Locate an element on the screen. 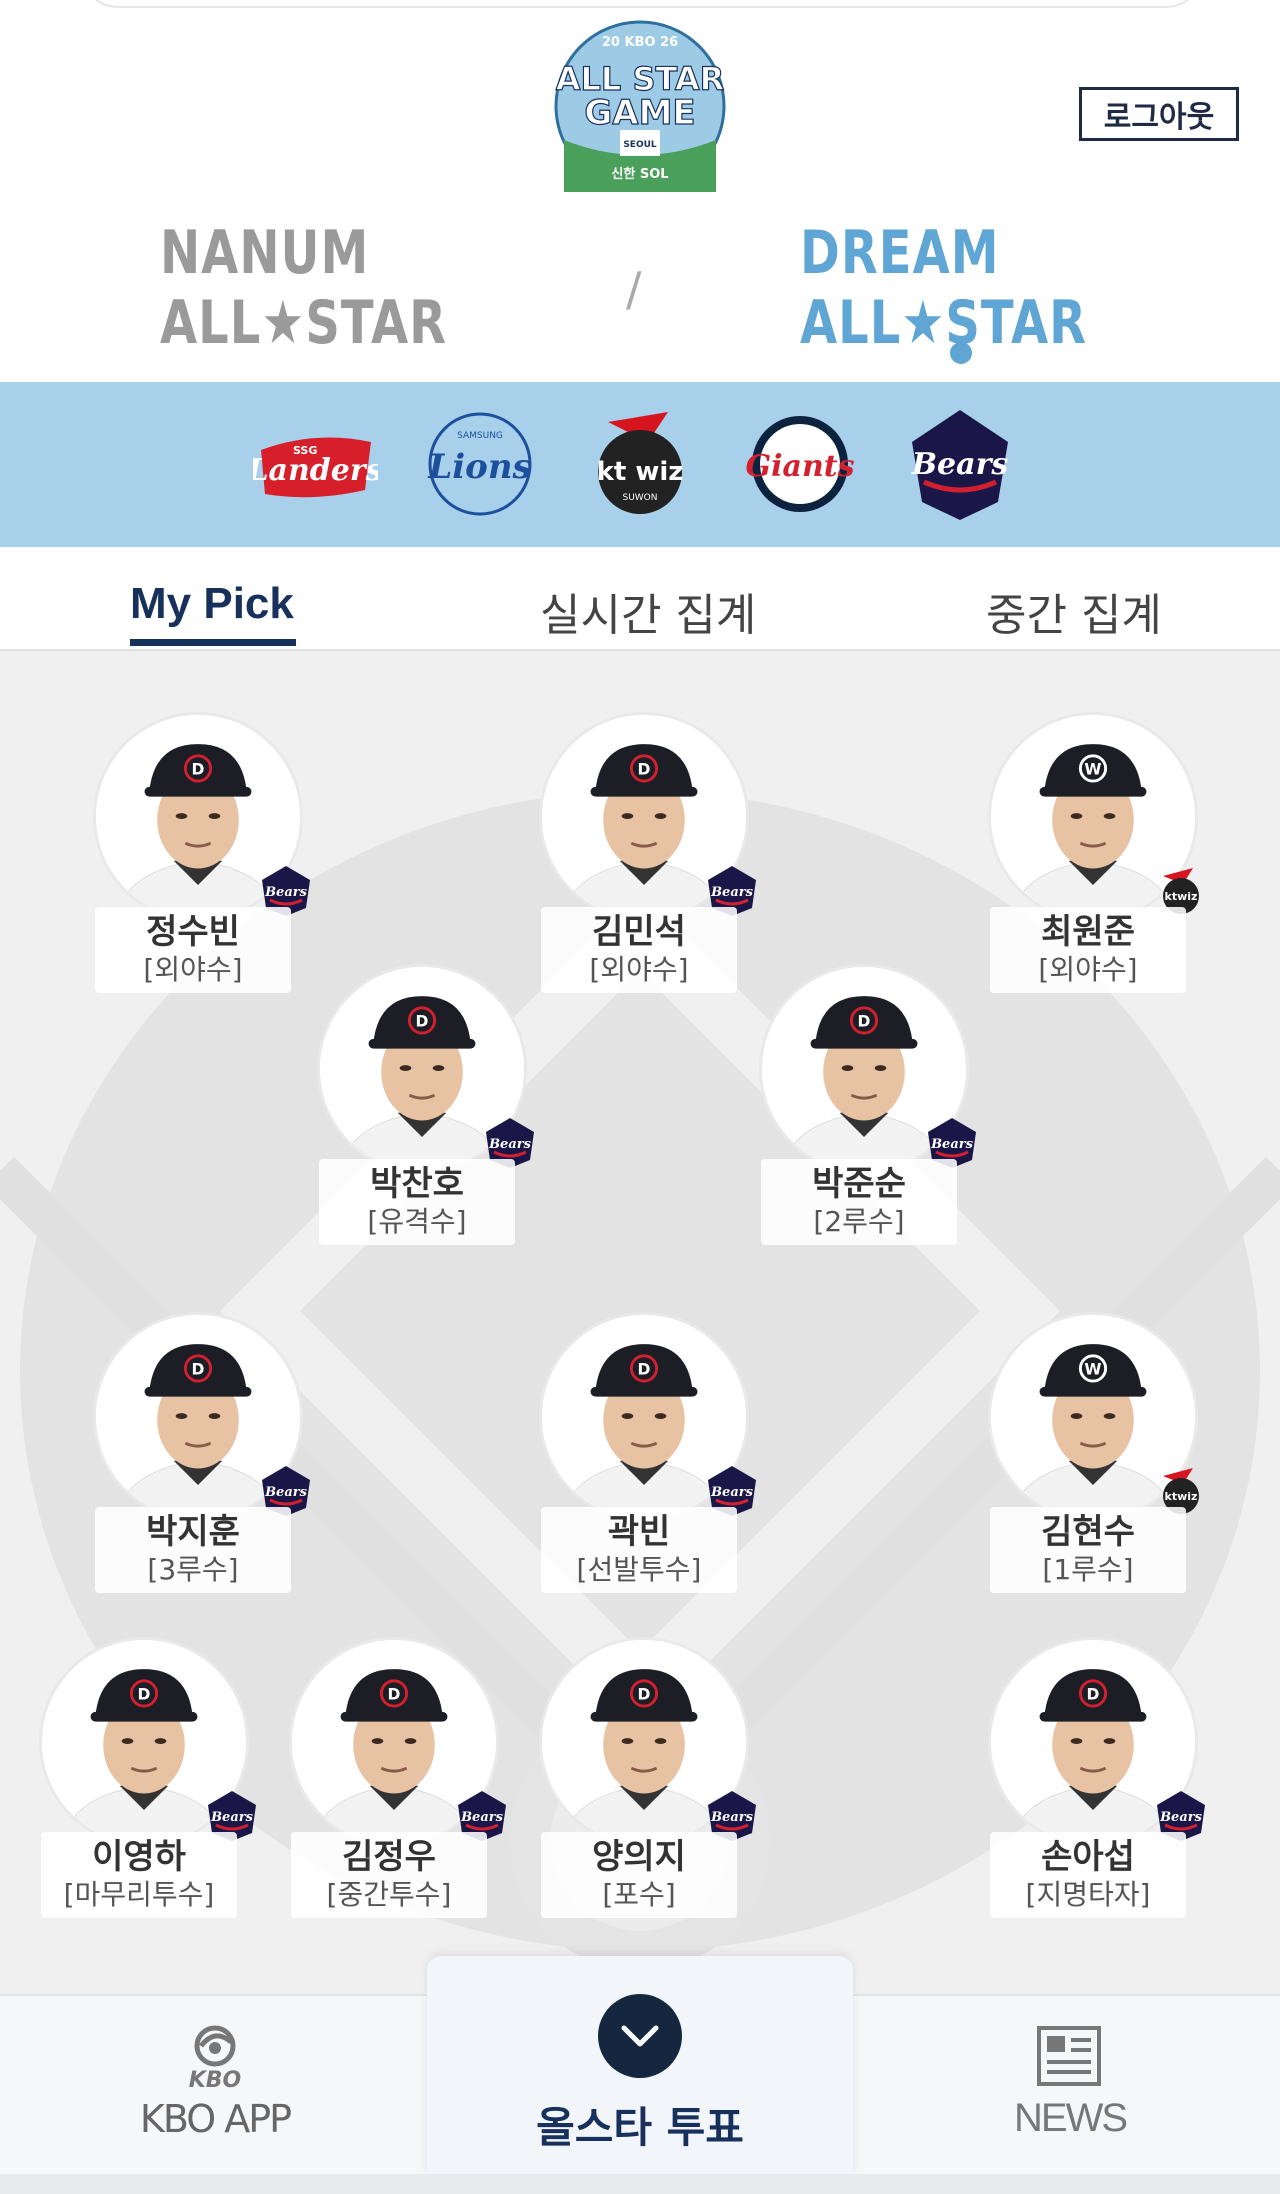 Image resolution: width=1280 pixels, height=2194 pixels. active-tab-underline is located at coordinates (213, 642).